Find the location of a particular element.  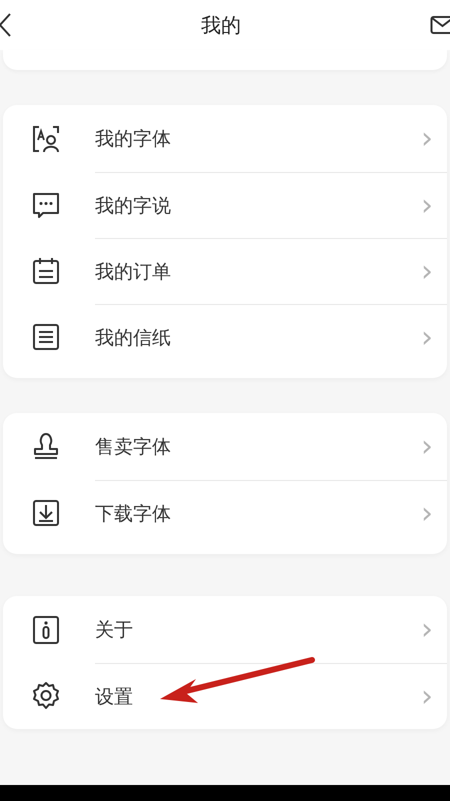

document-icon is located at coordinates (46, 337).